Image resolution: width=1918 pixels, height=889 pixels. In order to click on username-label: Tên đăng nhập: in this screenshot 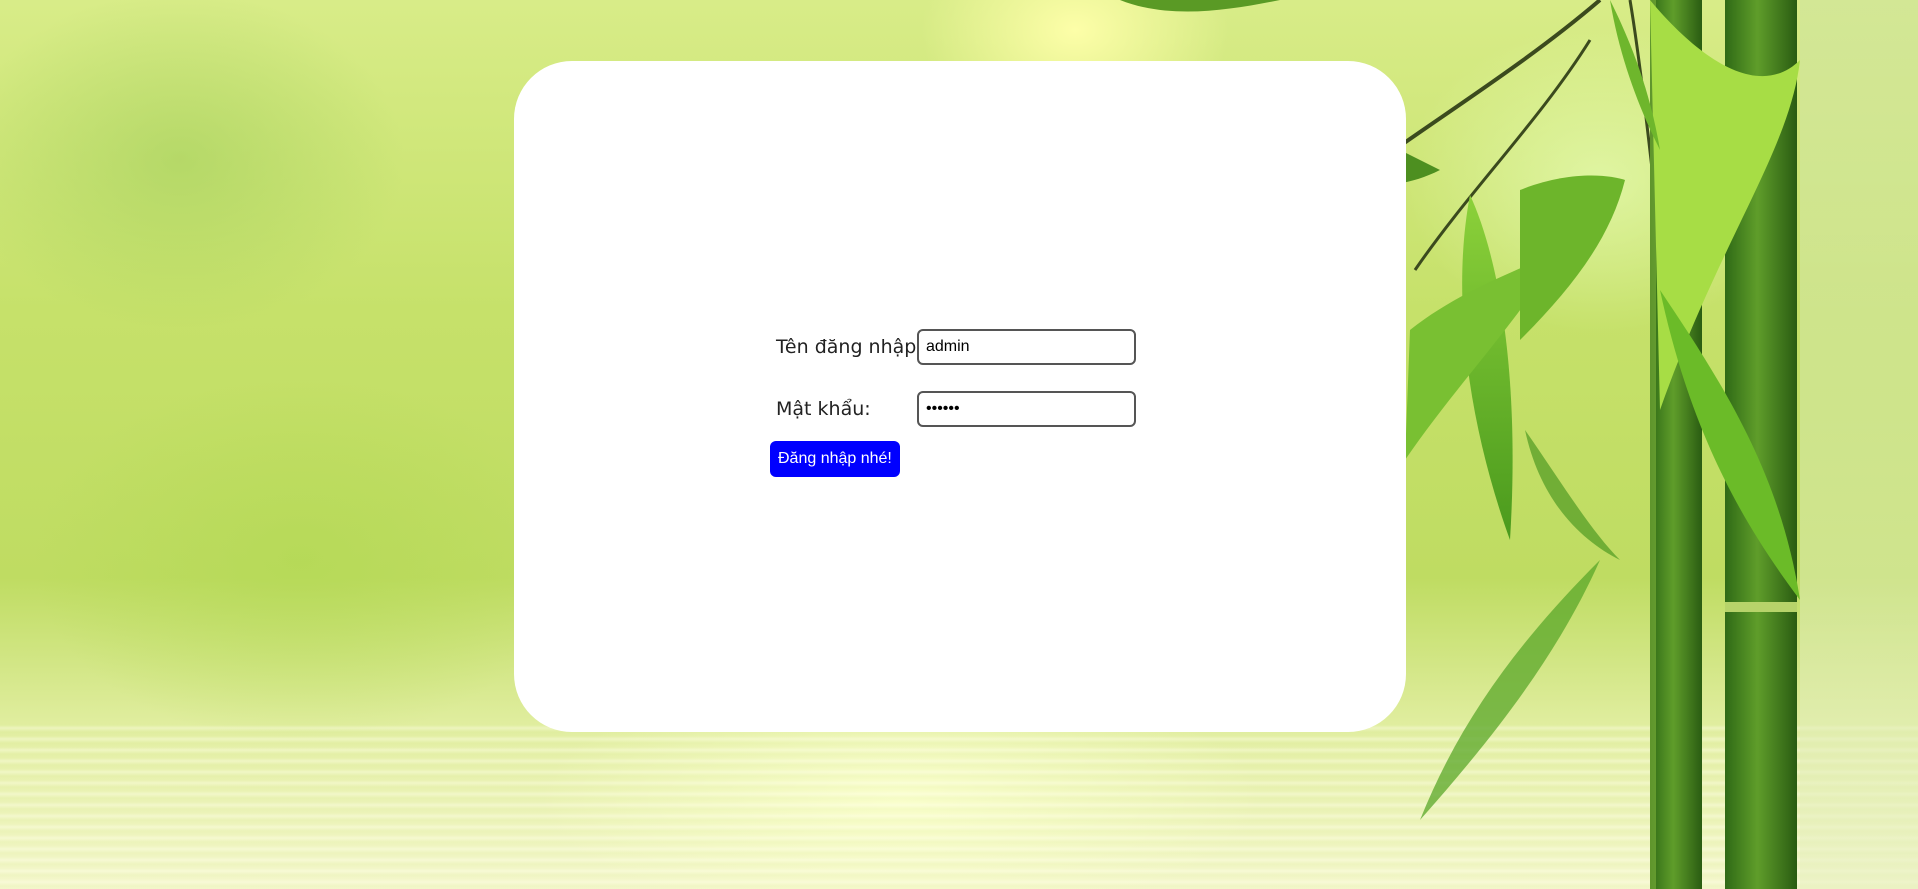, I will do `click(849, 347)`.